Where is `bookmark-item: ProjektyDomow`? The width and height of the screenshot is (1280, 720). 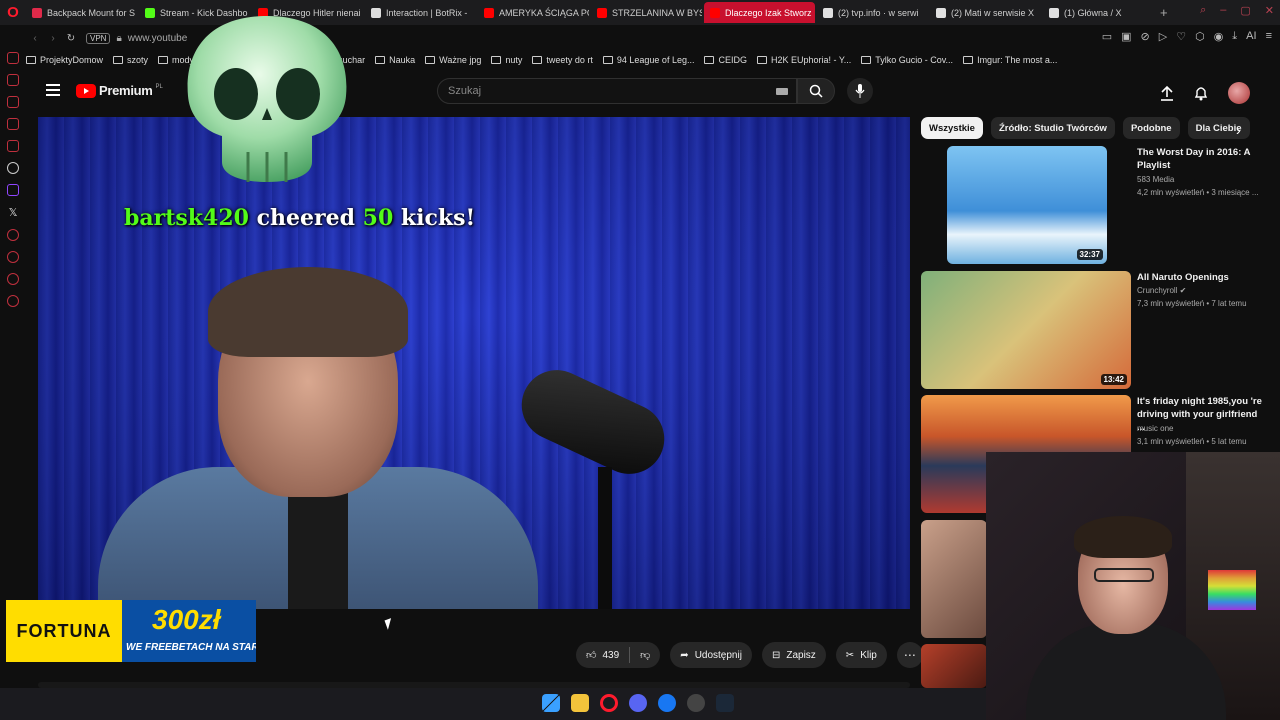 bookmark-item: ProjektyDomow is located at coordinates (64, 60).